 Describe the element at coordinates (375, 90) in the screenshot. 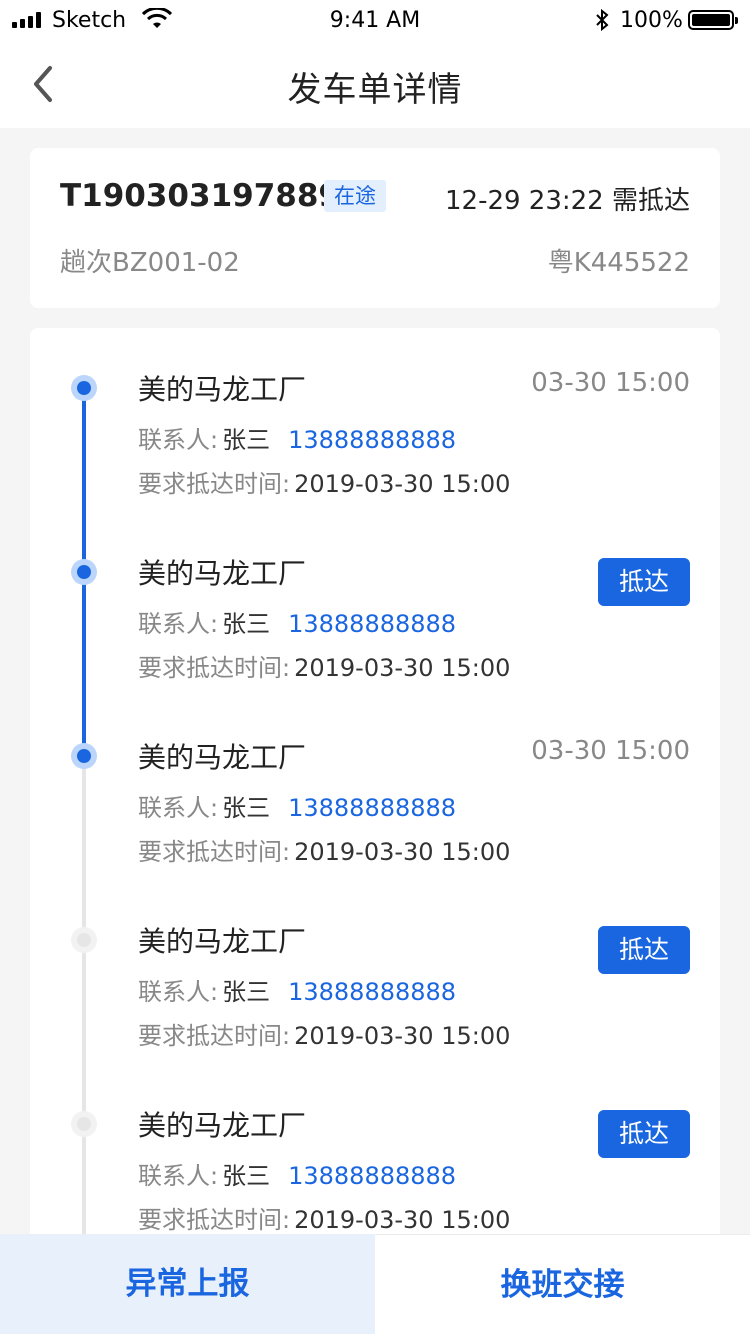

I see `page-title: 发车单详情` at that location.